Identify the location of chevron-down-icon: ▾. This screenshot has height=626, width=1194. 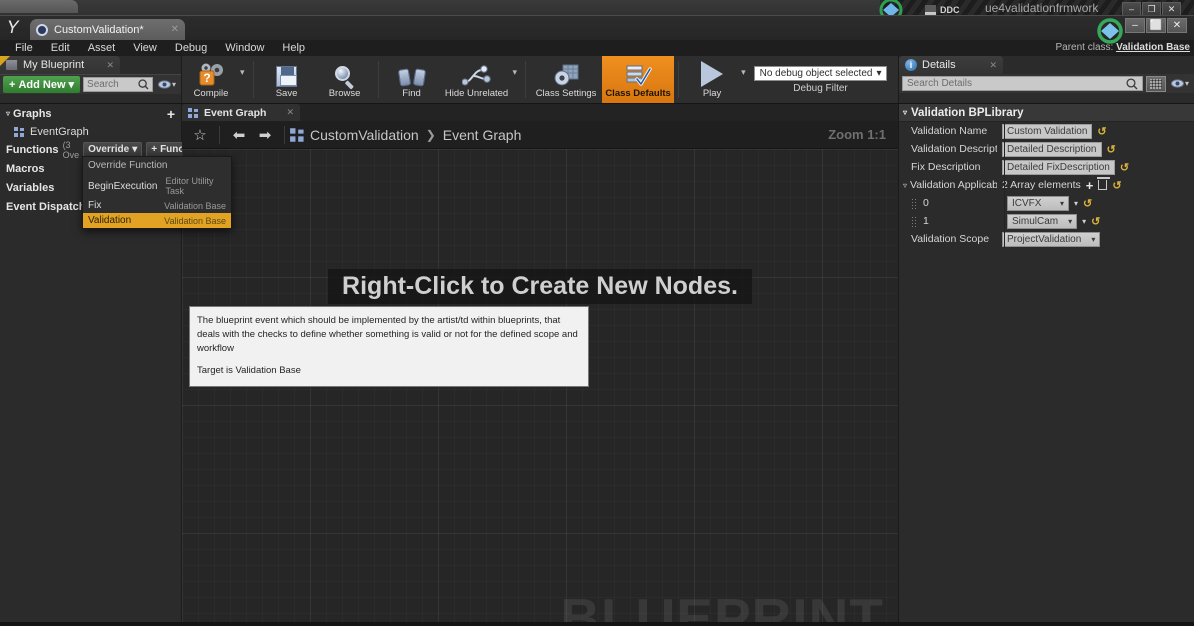
(1093, 239).